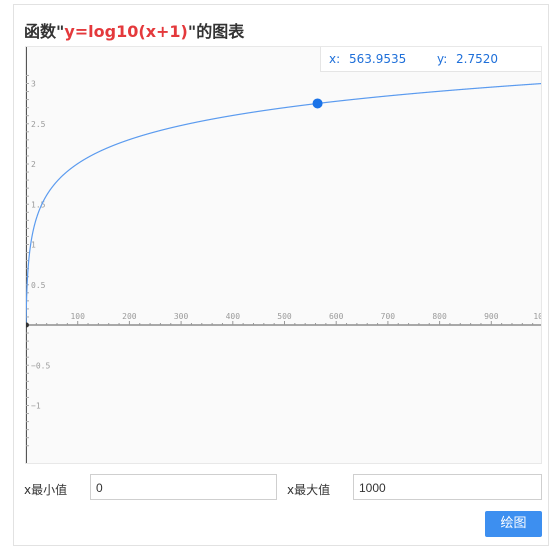 The width and height of the screenshot is (556, 552). Describe the element at coordinates (46, 490) in the screenshot. I see `xmin-label: x最小值` at that location.